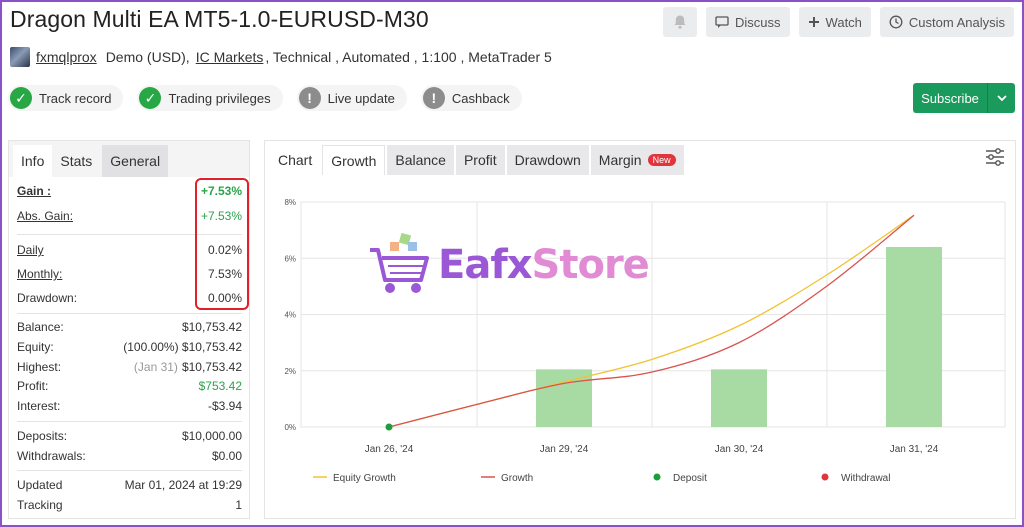 This screenshot has height=527, width=1024. What do you see at coordinates (290, 371) in the screenshot?
I see `y-tick-label: 2%` at bounding box center [290, 371].